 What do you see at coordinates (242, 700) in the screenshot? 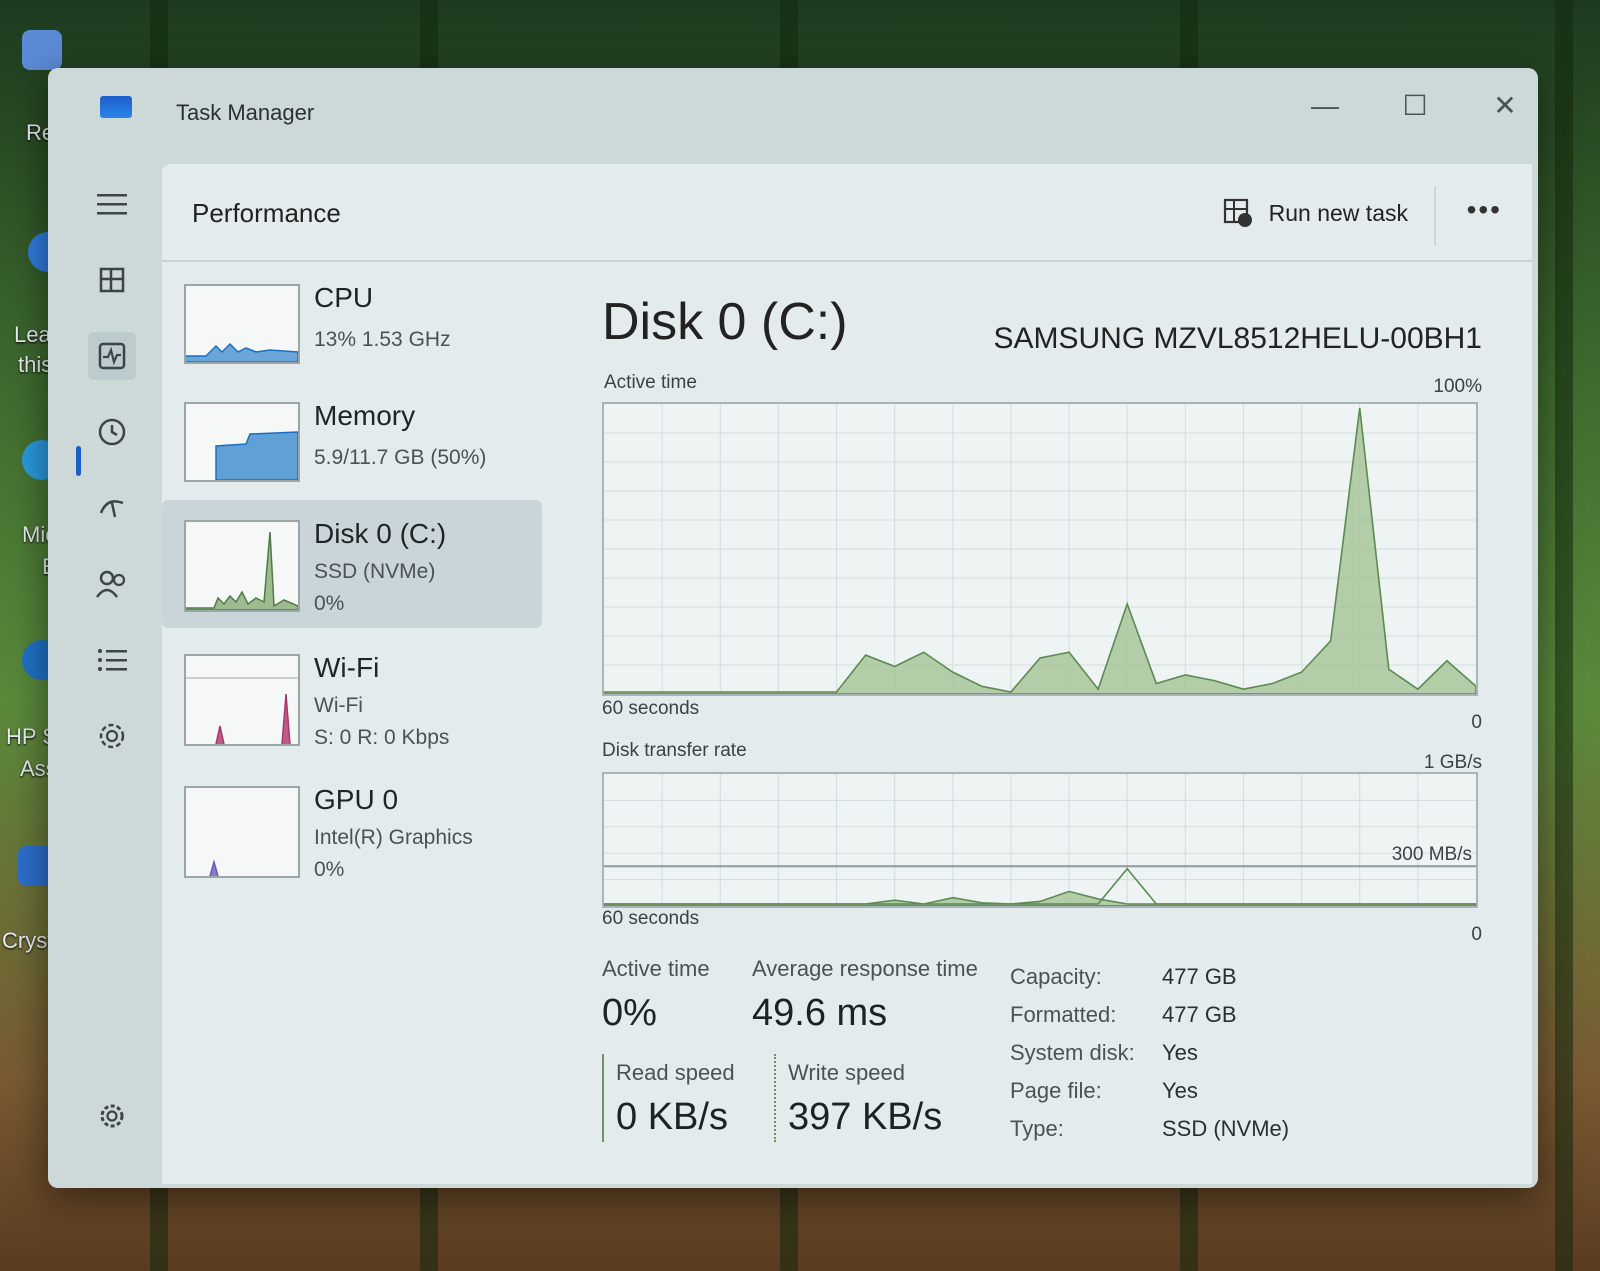
I see `wifi-thumbnail-graph` at bounding box center [242, 700].